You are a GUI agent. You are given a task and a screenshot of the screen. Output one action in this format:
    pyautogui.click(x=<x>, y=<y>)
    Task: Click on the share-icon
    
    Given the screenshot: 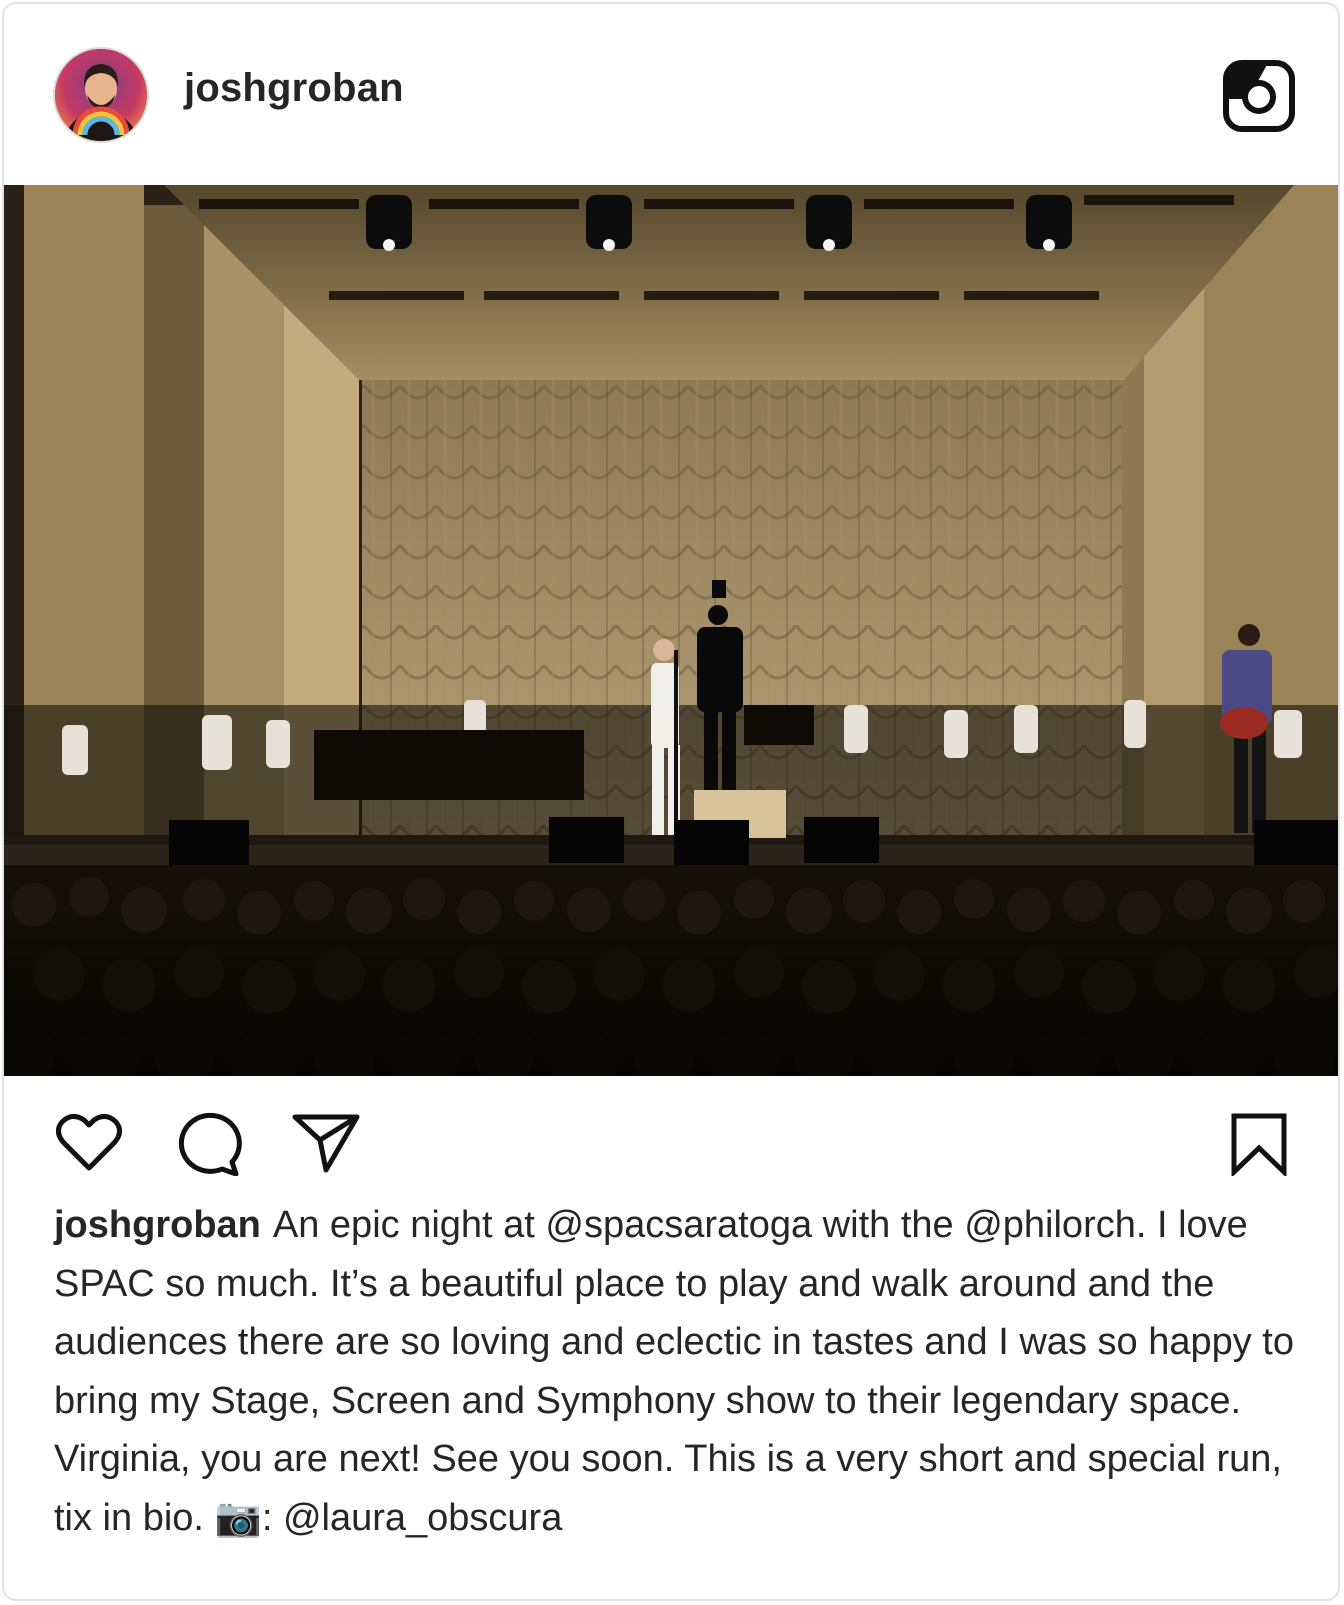 What is the action you would take?
    pyautogui.click(x=326, y=1145)
    